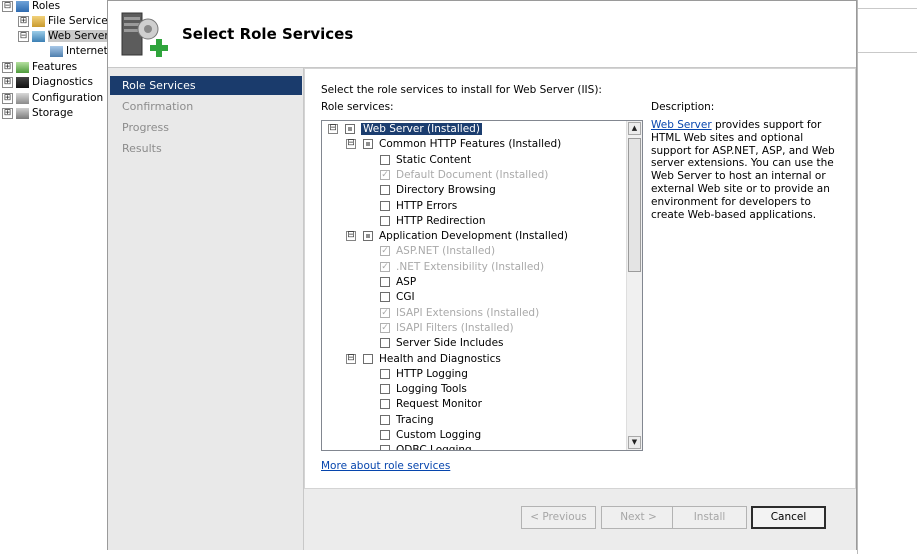 This screenshot has width=917, height=554. What do you see at coordinates (439, 404) in the screenshot?
I see `role-service-label: Request Monitor` at bounding box center [439, 404].